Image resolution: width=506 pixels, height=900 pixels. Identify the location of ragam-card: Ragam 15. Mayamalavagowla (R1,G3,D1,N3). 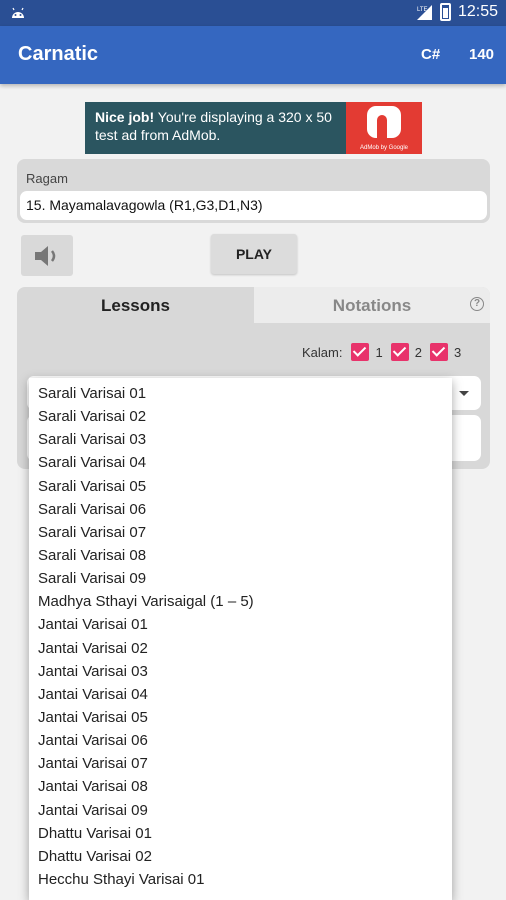
(253, 191).